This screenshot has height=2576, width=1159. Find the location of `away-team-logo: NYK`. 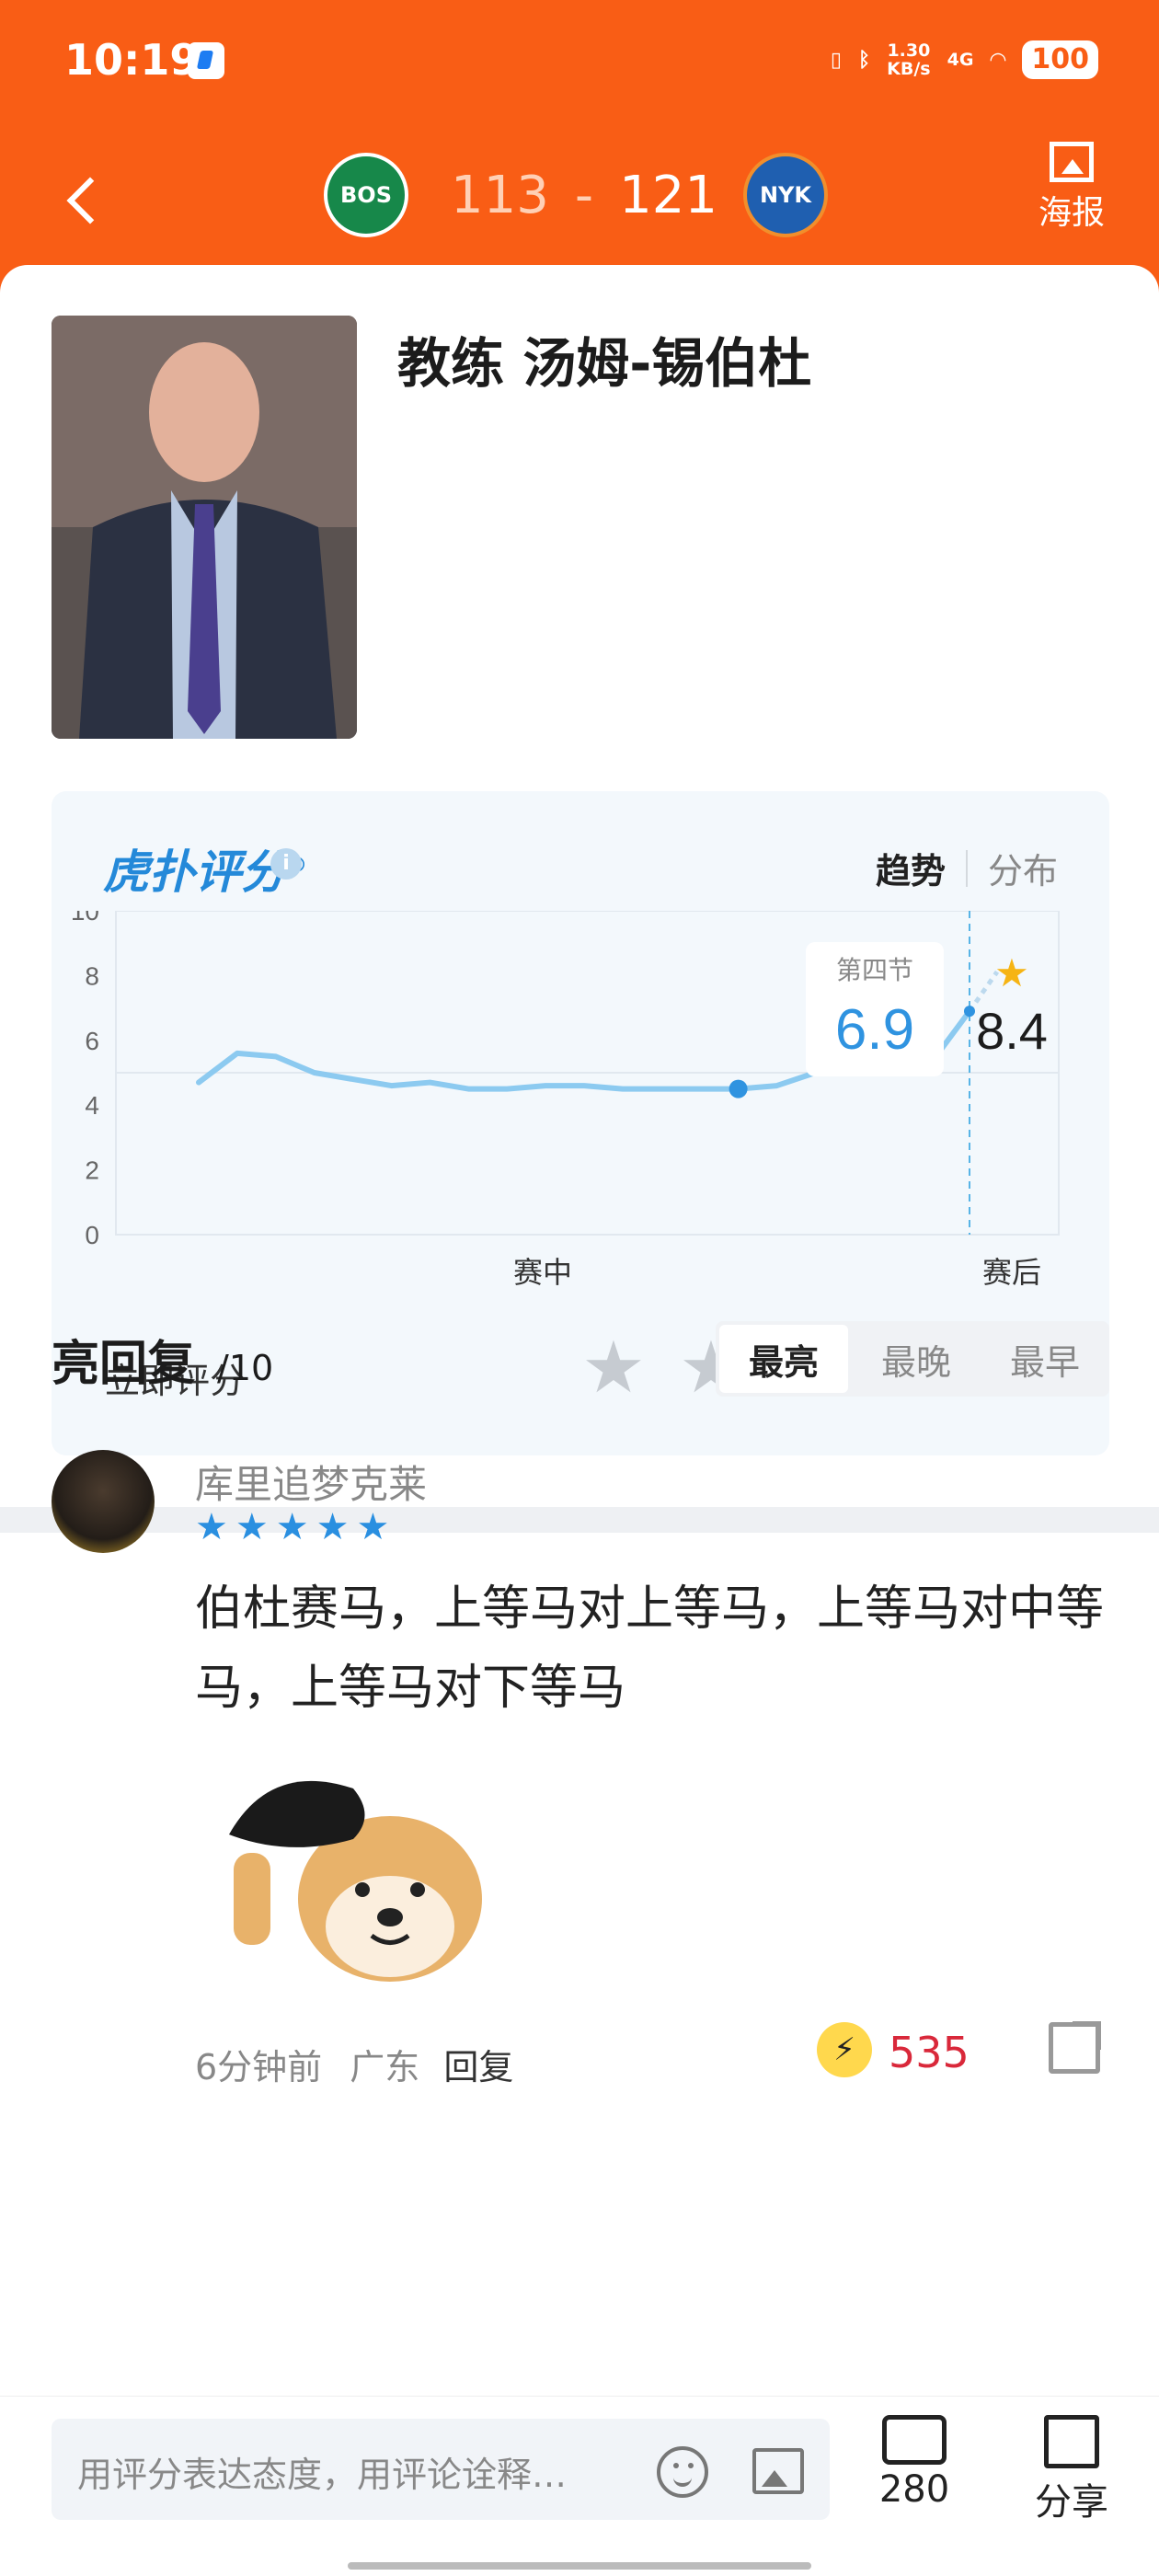

away-team-logo: NYK is located at coordinates (785, 195).